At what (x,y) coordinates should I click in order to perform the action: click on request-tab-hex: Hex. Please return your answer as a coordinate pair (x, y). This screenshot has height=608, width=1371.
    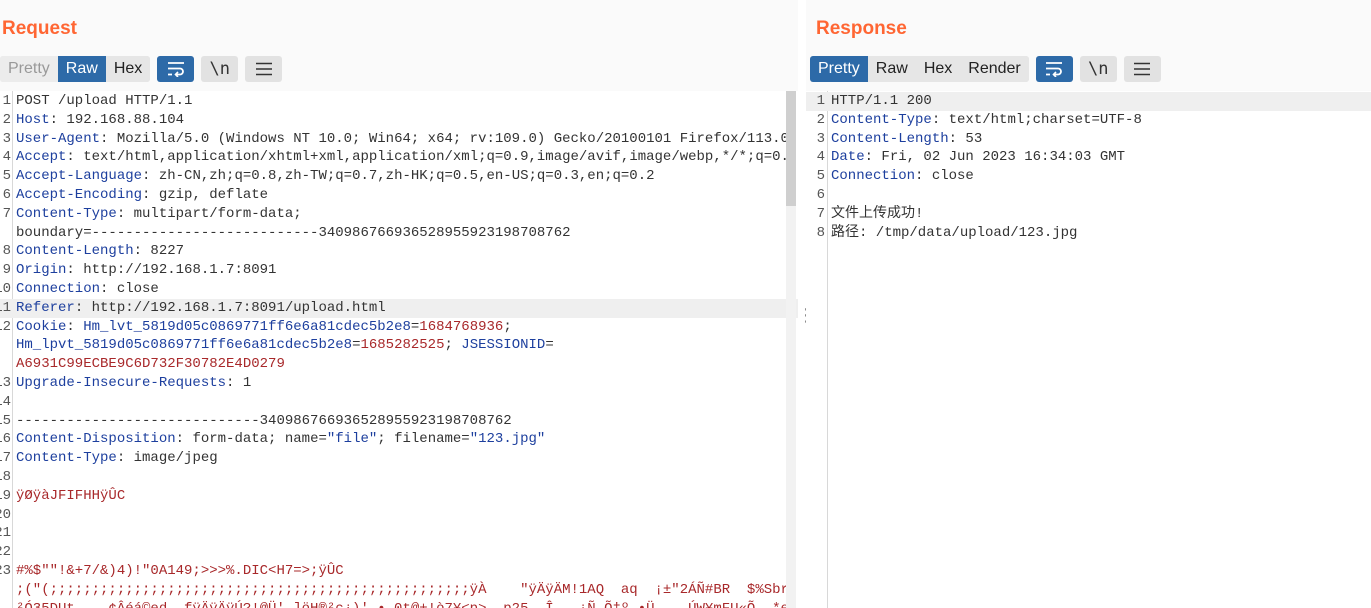
    Looking at the image, I should click on (128, 69).